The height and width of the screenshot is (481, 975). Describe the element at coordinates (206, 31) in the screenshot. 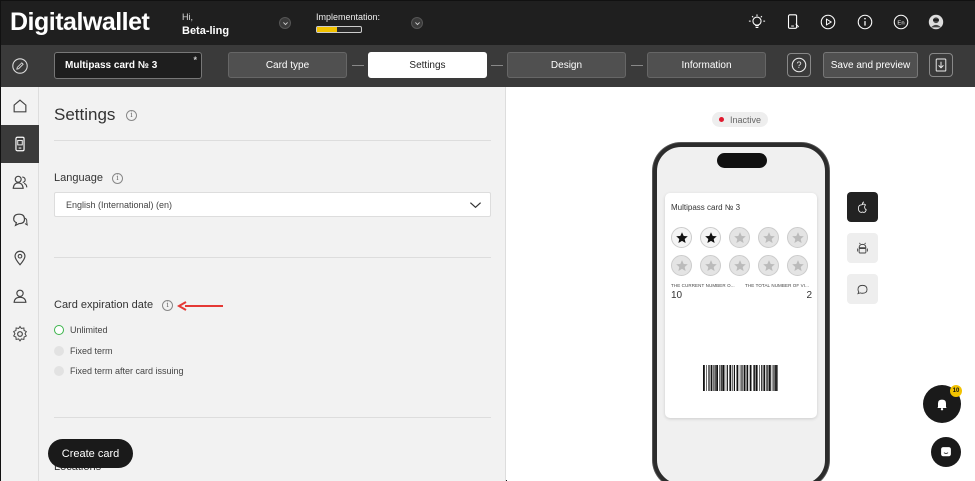

I see `username: Beta-ling` at that location.